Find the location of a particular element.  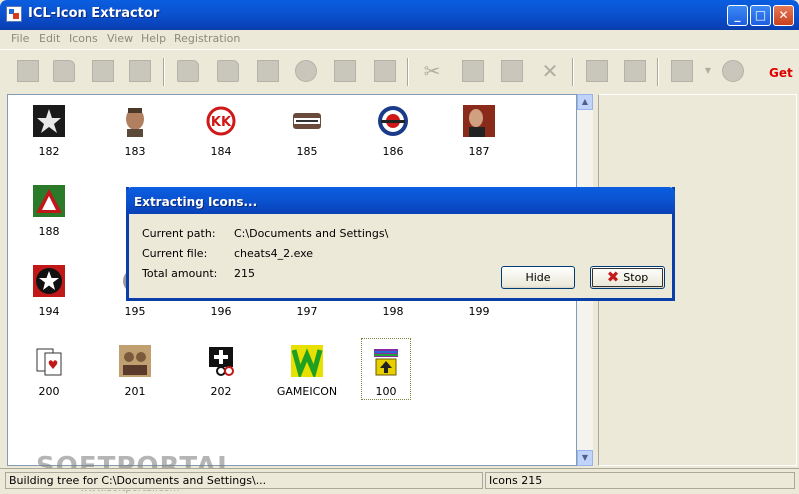

icon-label: 100 is located at coordinates (386, 391).